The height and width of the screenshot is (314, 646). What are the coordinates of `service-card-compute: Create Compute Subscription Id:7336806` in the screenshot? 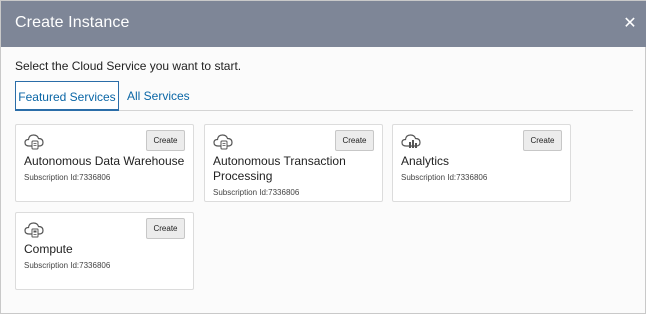 It's located at (104, 251).